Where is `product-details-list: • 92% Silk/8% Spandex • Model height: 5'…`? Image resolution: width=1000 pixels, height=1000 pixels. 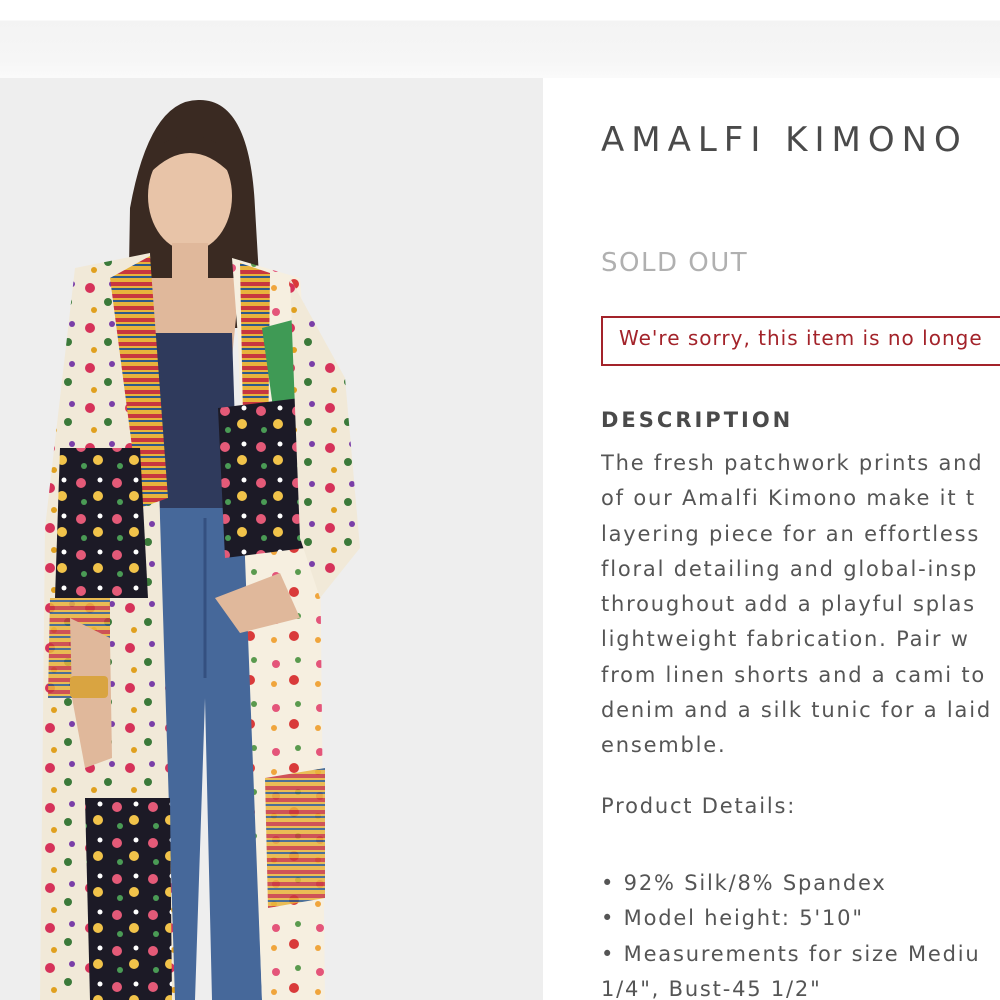
product-details-list: • 92% Silk/8% Spandex • Model height: 5'… is located at coordinates (791, 933).